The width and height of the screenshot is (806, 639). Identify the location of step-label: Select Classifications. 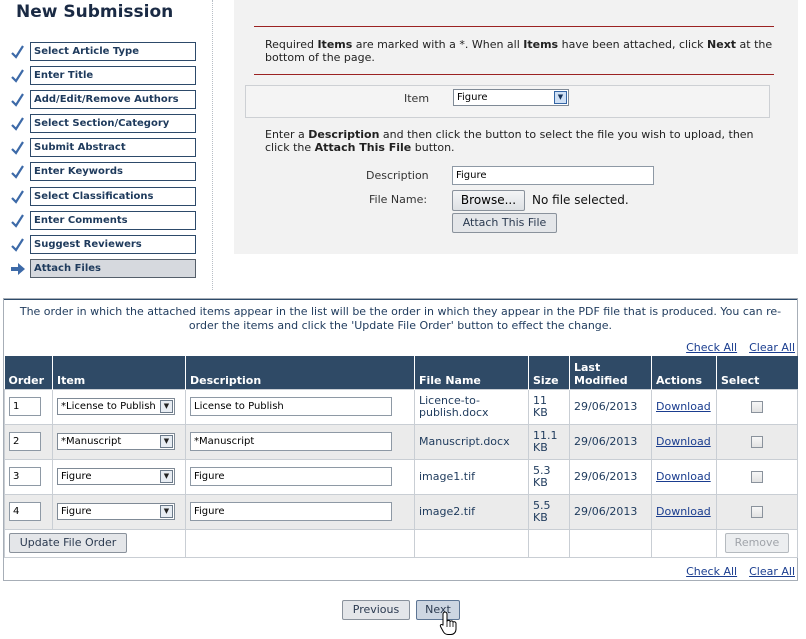
(113, 196).